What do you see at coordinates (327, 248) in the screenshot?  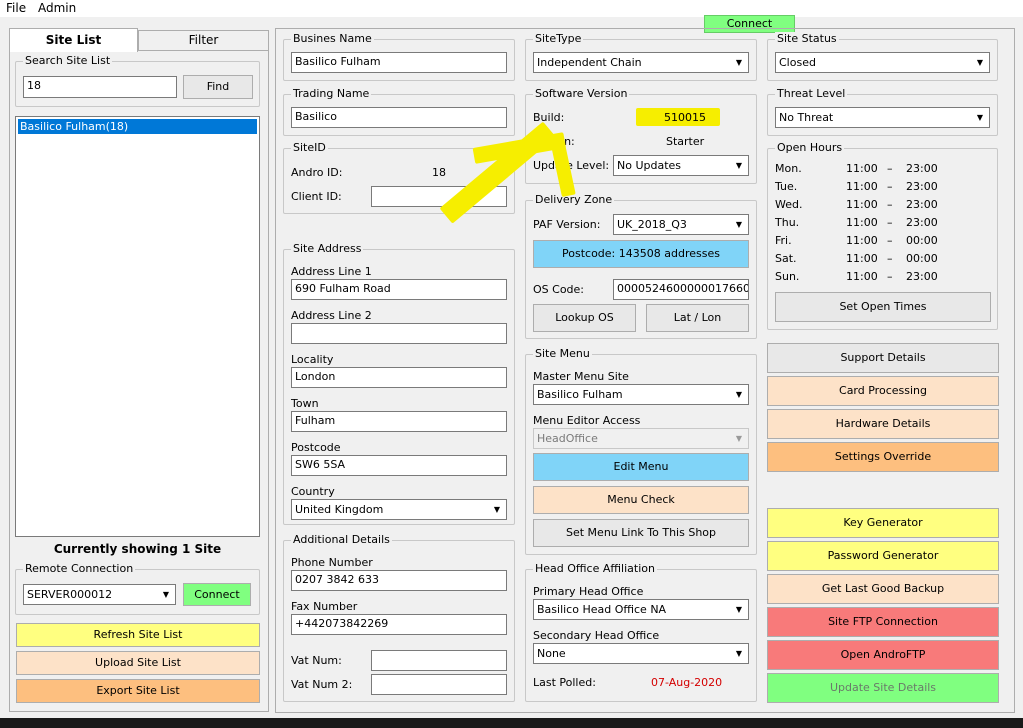 I see `site-address-legend: Site Address` at bounding box center [327, 248].